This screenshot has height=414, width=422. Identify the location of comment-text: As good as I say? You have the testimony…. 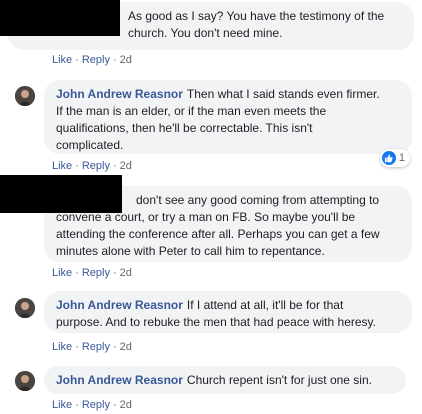
(256, 24).